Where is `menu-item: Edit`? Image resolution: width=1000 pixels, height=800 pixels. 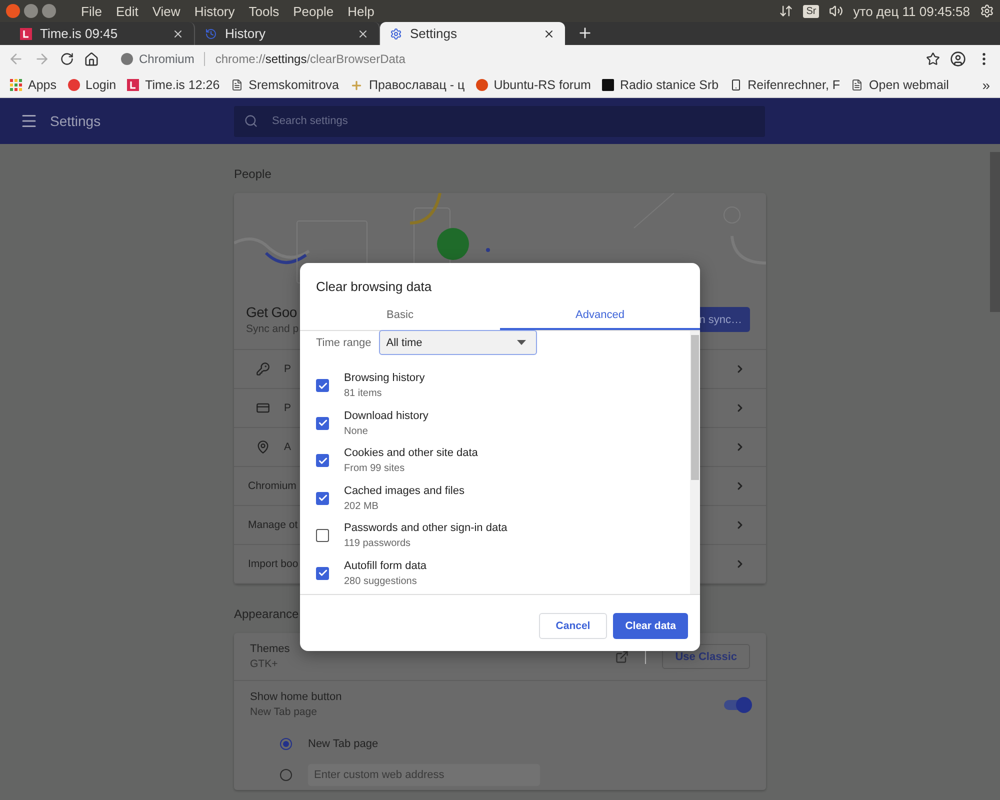
menu-item: Edit is located at coordinates (127, 11).